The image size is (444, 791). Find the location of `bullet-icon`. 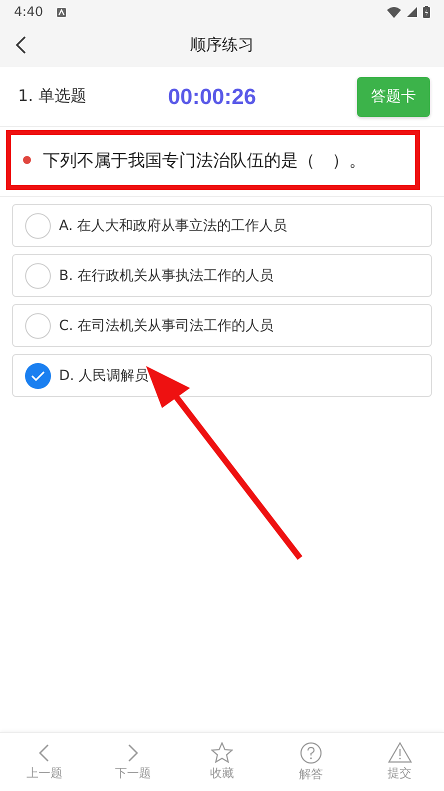

bullet-icon is located at coordinates (27, 160).